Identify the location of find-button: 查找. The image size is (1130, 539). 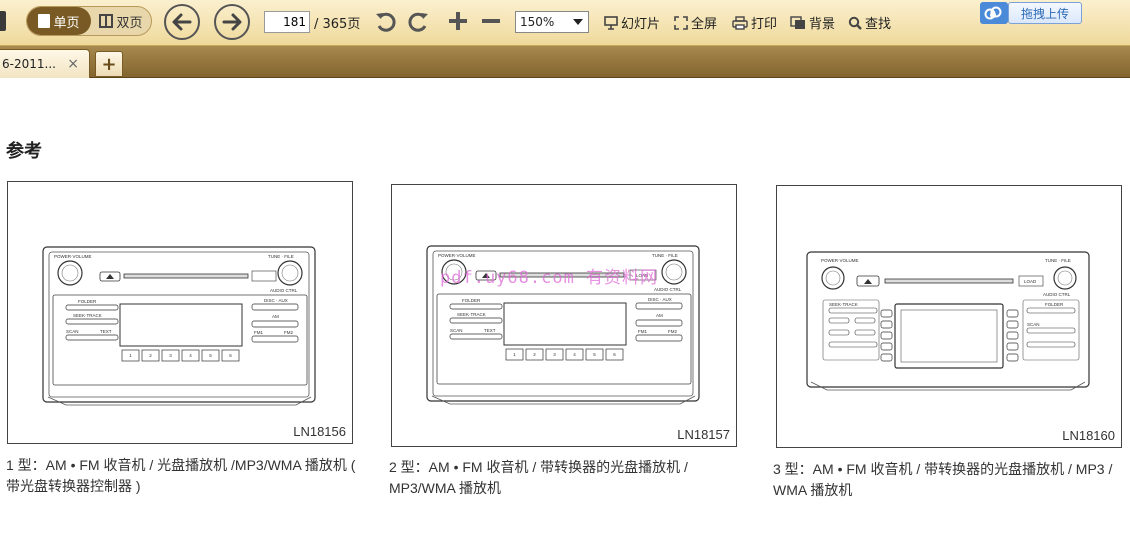
(869, 22).